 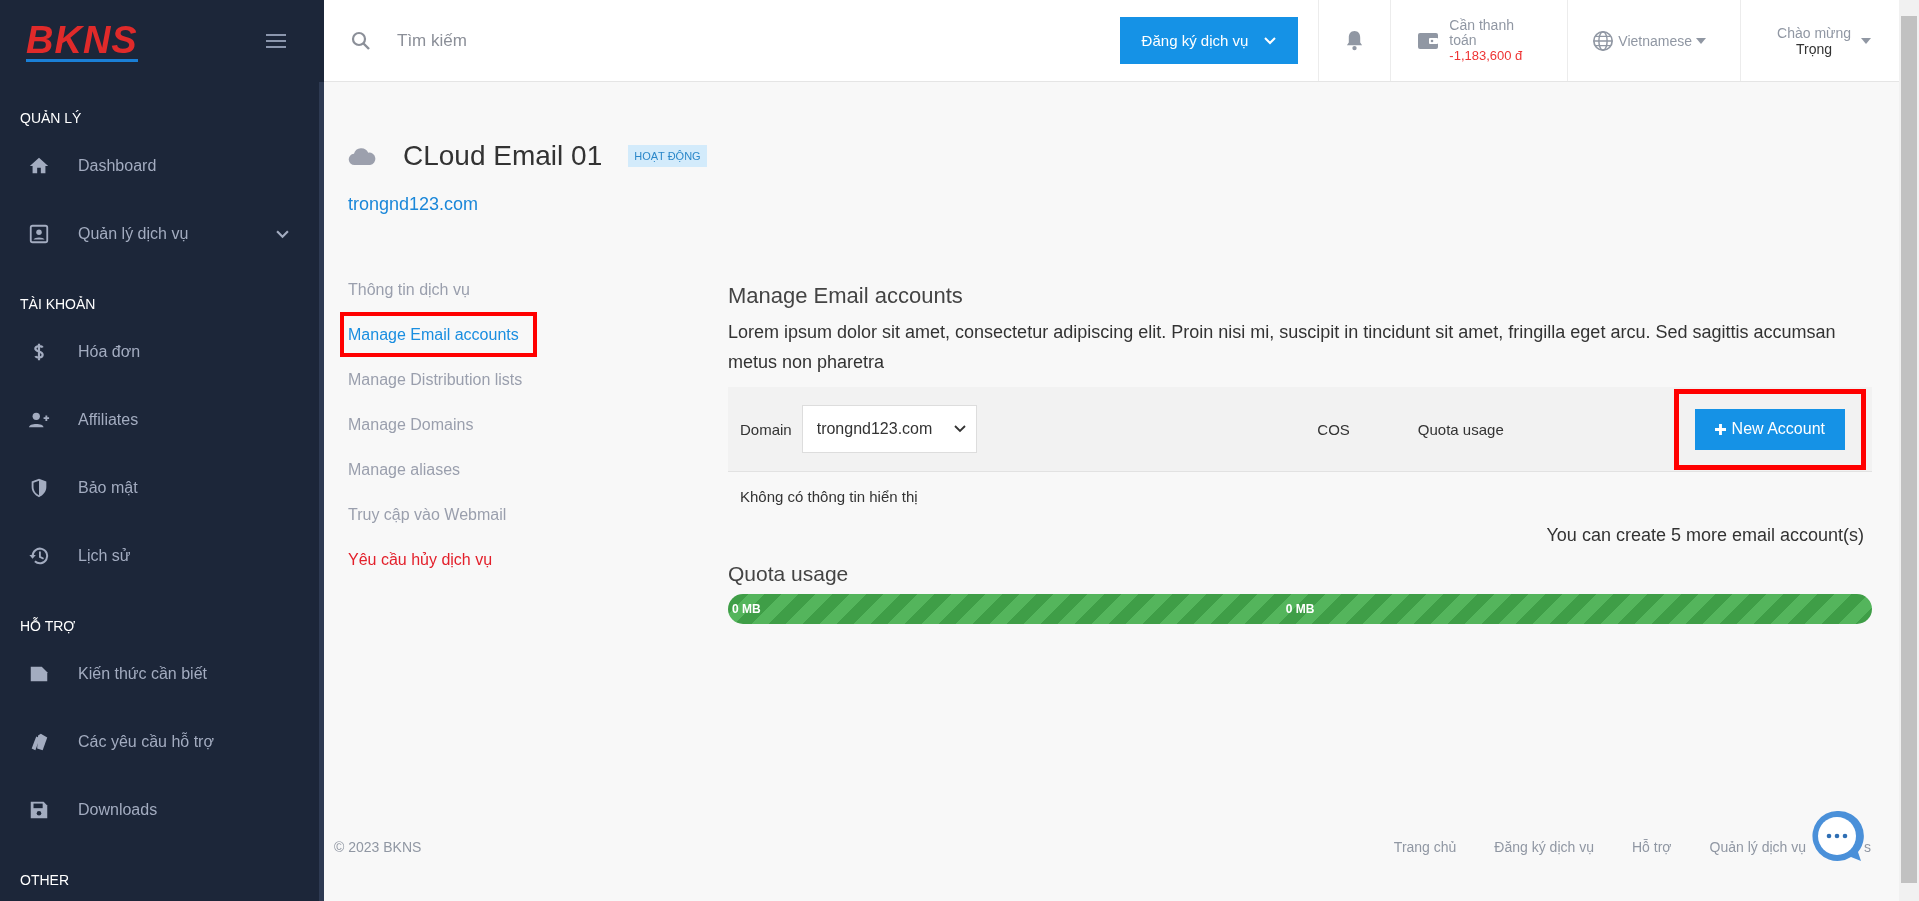 What do you see at coordinates (1705, 535) in the screenshot?
I see `remaining-accounts-note: You can create 5 more email account(s)` at bounding box center [1705, 535].